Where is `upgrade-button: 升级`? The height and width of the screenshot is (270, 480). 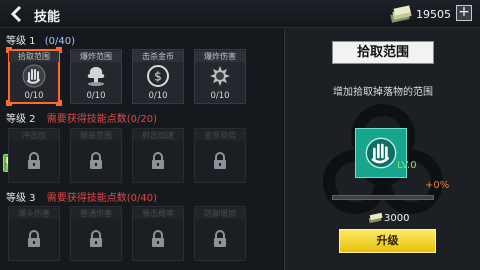
upgrade-button: 升级 is located at coordinates (387, 241).